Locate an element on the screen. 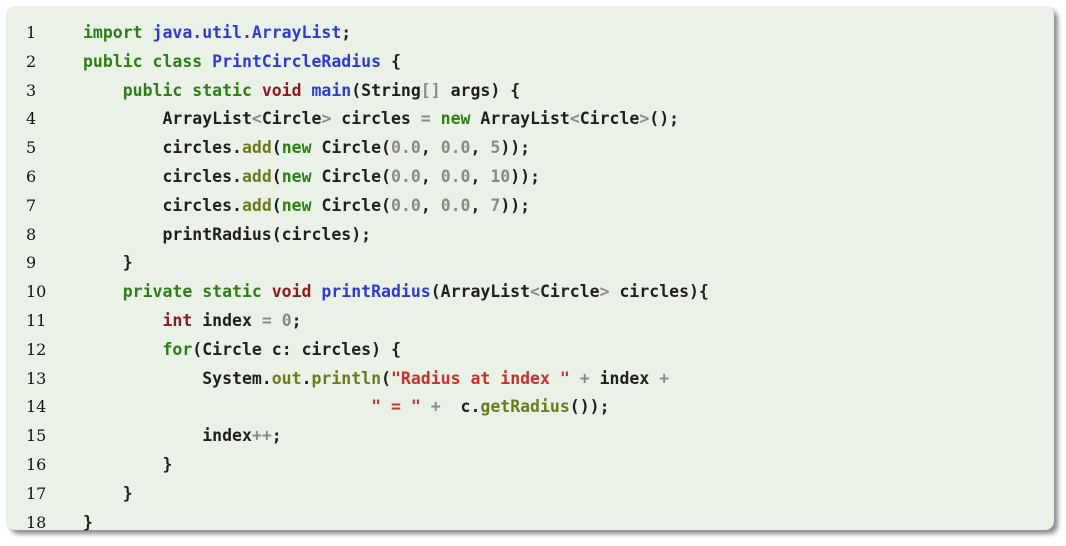 This screenshot has height=546, width=1066. code-token: = is located at coordinates (266, 320).